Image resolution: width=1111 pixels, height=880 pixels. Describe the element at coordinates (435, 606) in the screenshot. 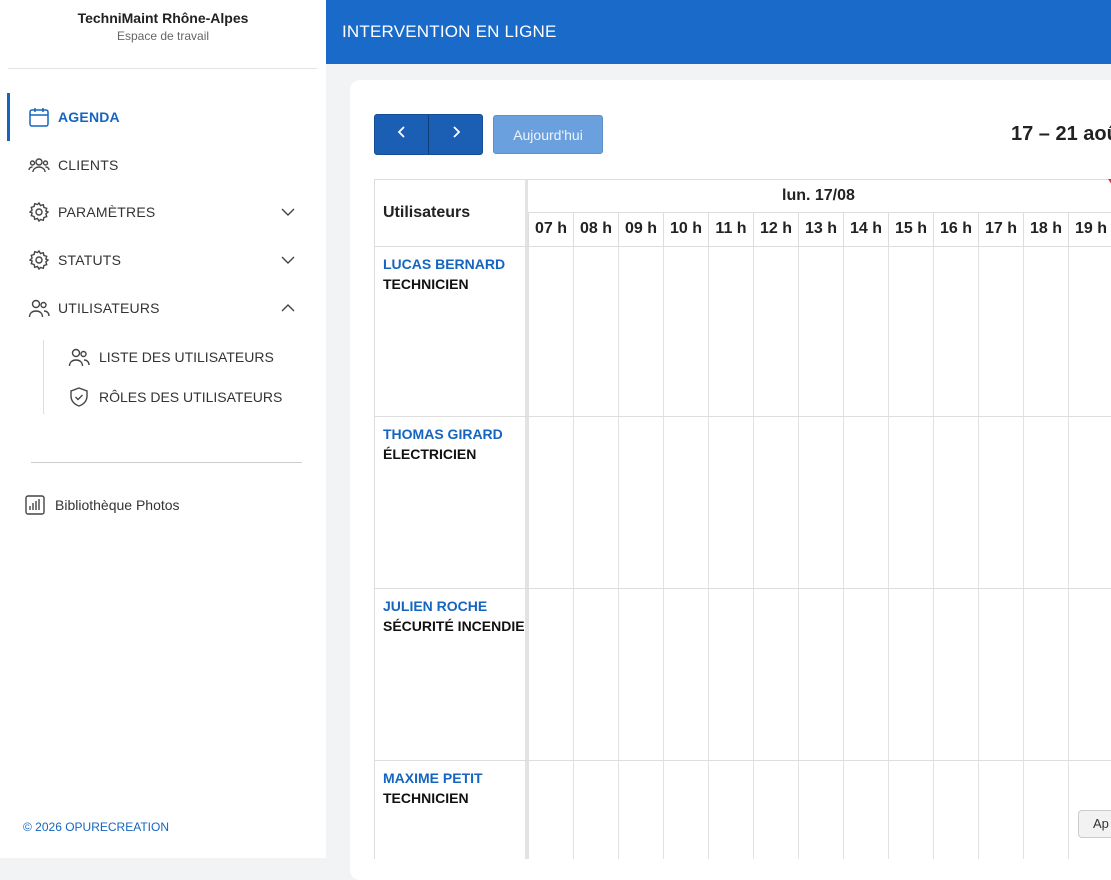

I see `user-name: JULIEN ROCHE` at that location.